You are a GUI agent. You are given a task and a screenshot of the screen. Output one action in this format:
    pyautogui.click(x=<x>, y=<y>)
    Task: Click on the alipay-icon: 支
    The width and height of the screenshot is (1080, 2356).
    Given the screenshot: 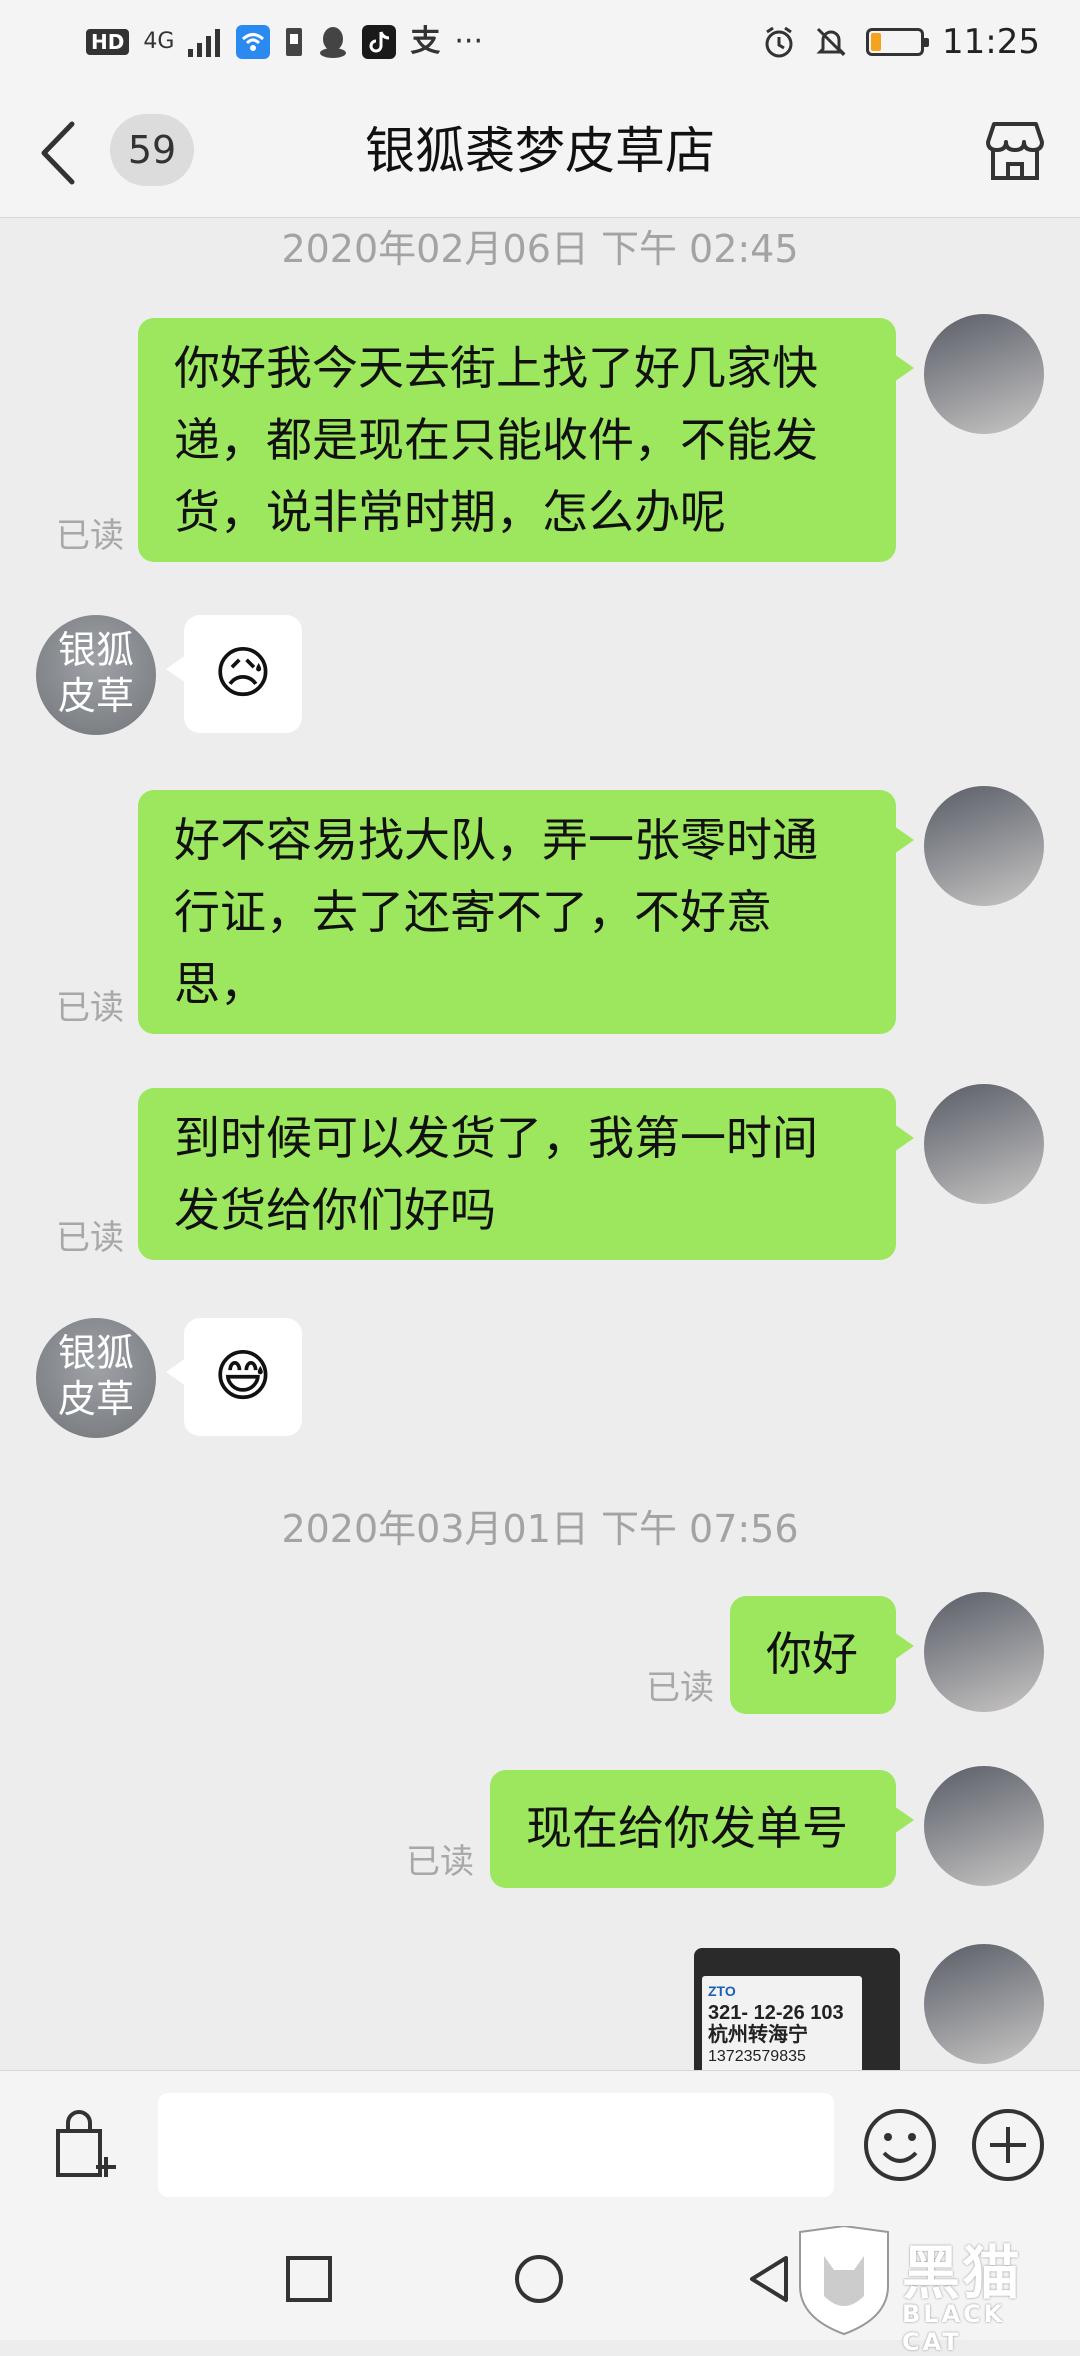 What is the action you would take?
    pyautogui.click(x=425, y=41)
    